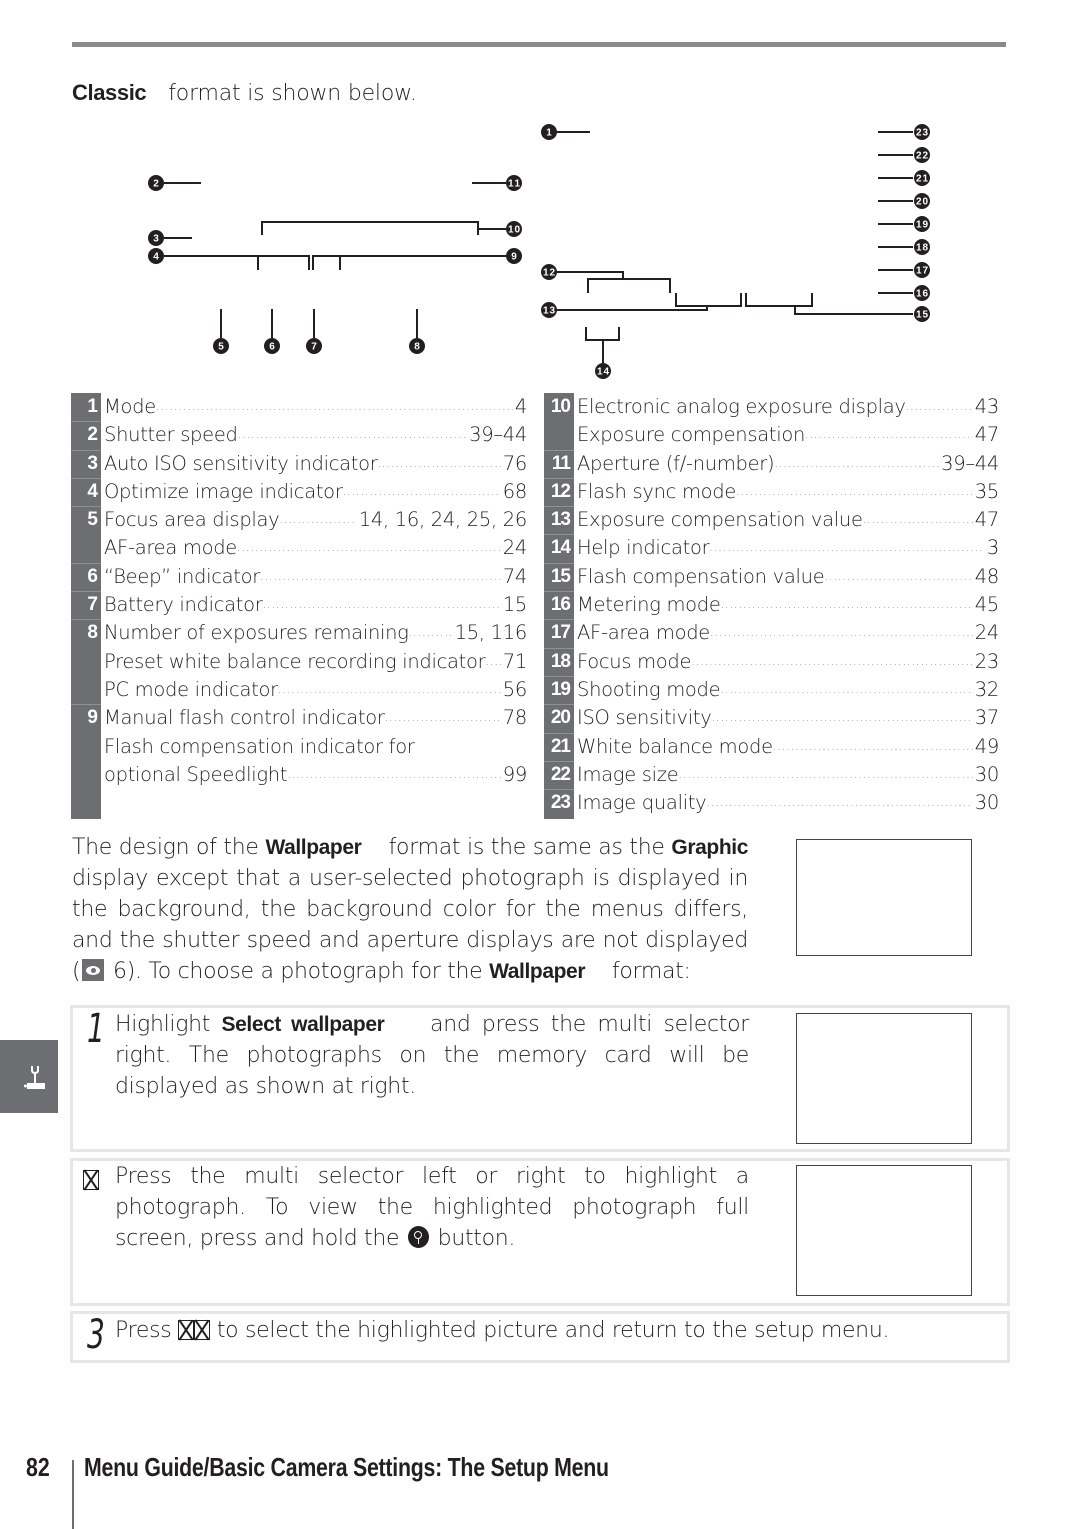 The image size is (1080, 1529). What do you see at coordinates (514, 230) in the screenshot?
I see `callout-label: 10` at bounding box center [514, 230].